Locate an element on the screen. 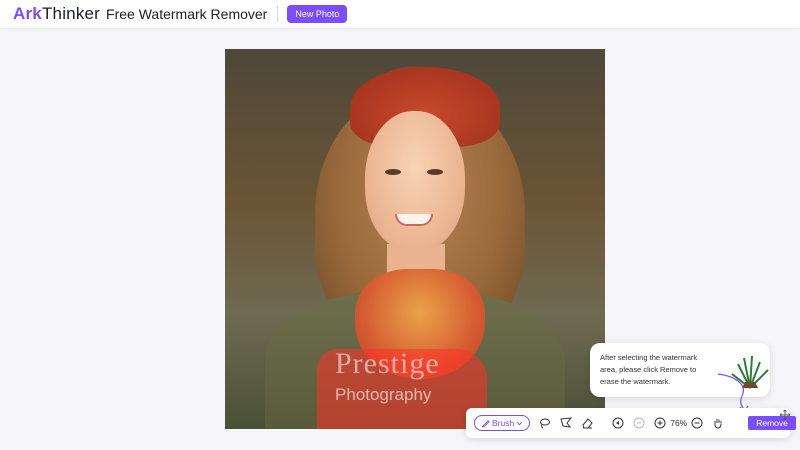 The height and width of the screenshot is (450, 800). brush-tool-button: Brush is located at coordinates (502, 423).